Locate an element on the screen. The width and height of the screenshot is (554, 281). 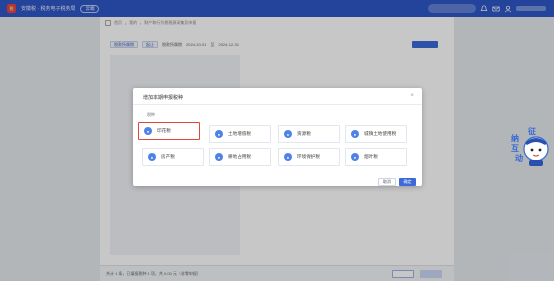
mascot-char: 动 is located at coordinates (519, 158).